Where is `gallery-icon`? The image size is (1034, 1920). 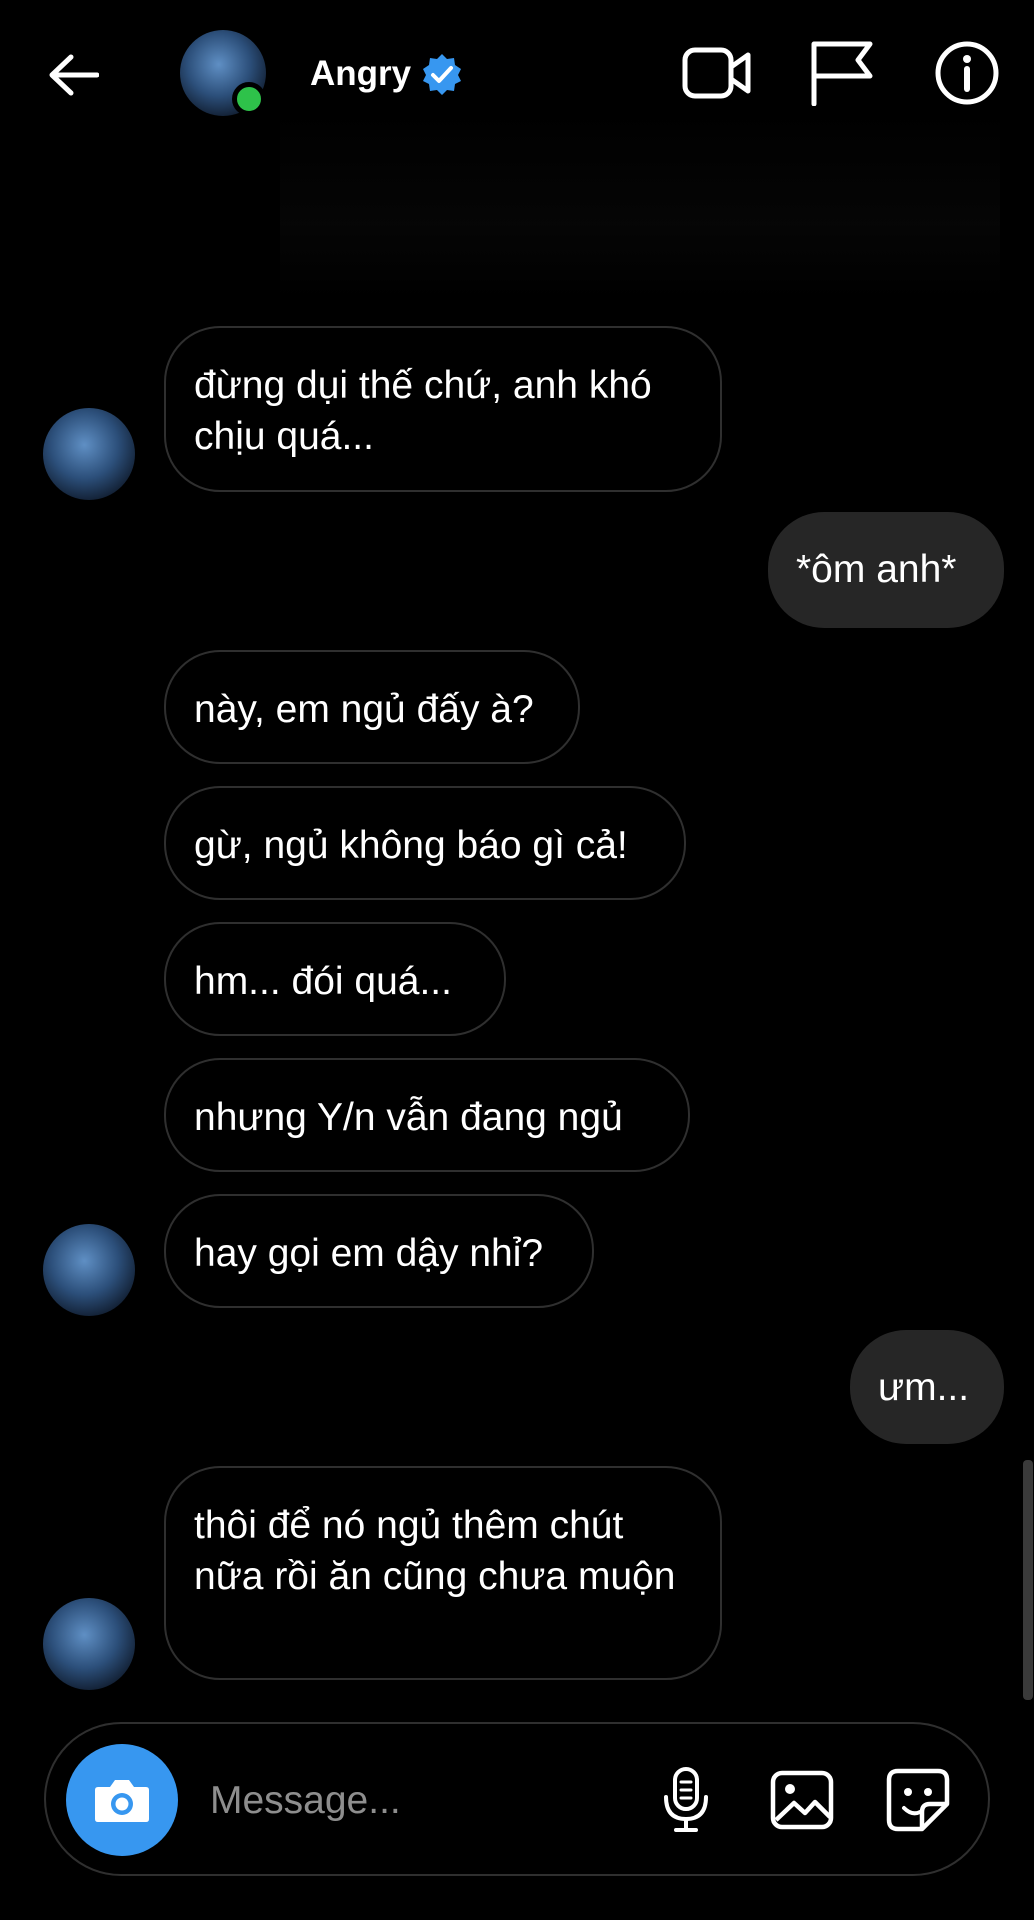
gallery-icon is located at coordinates (802, 1800).